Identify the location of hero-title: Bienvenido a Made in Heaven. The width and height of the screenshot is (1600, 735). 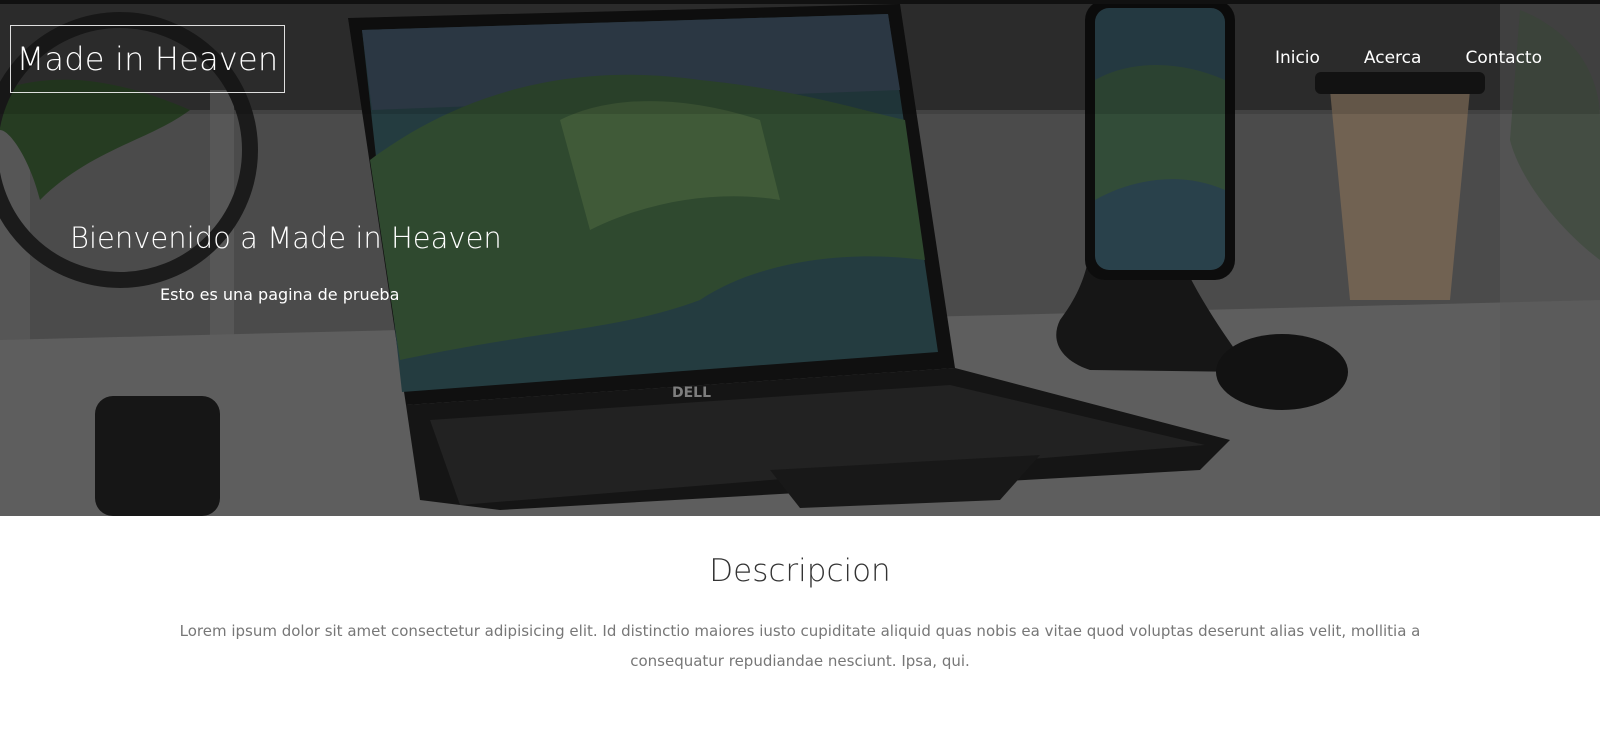
(286, 238).